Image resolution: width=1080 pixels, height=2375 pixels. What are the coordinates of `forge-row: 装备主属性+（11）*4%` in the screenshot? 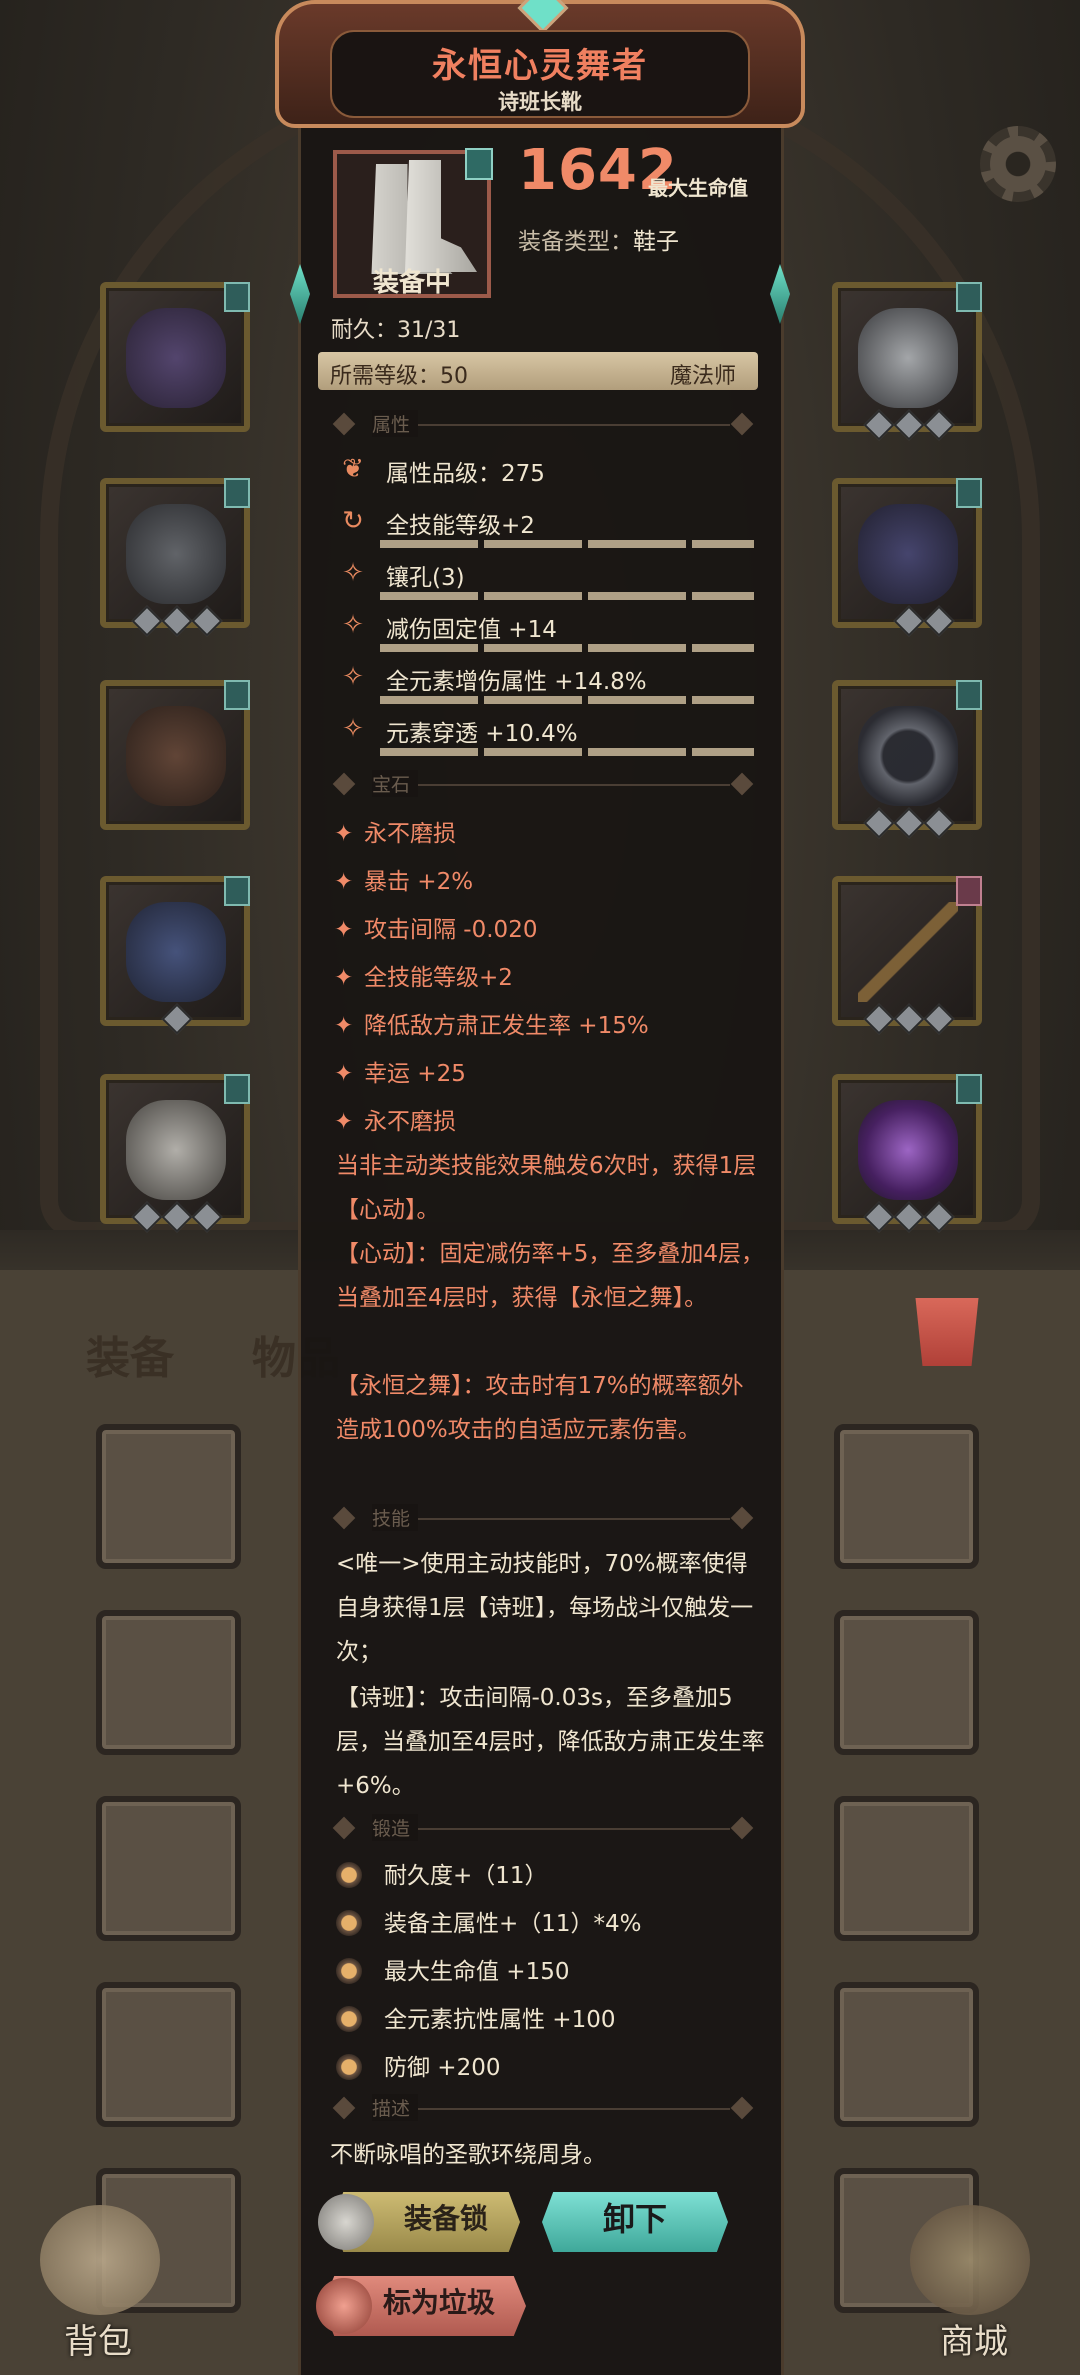 It's located at (489, 1921).